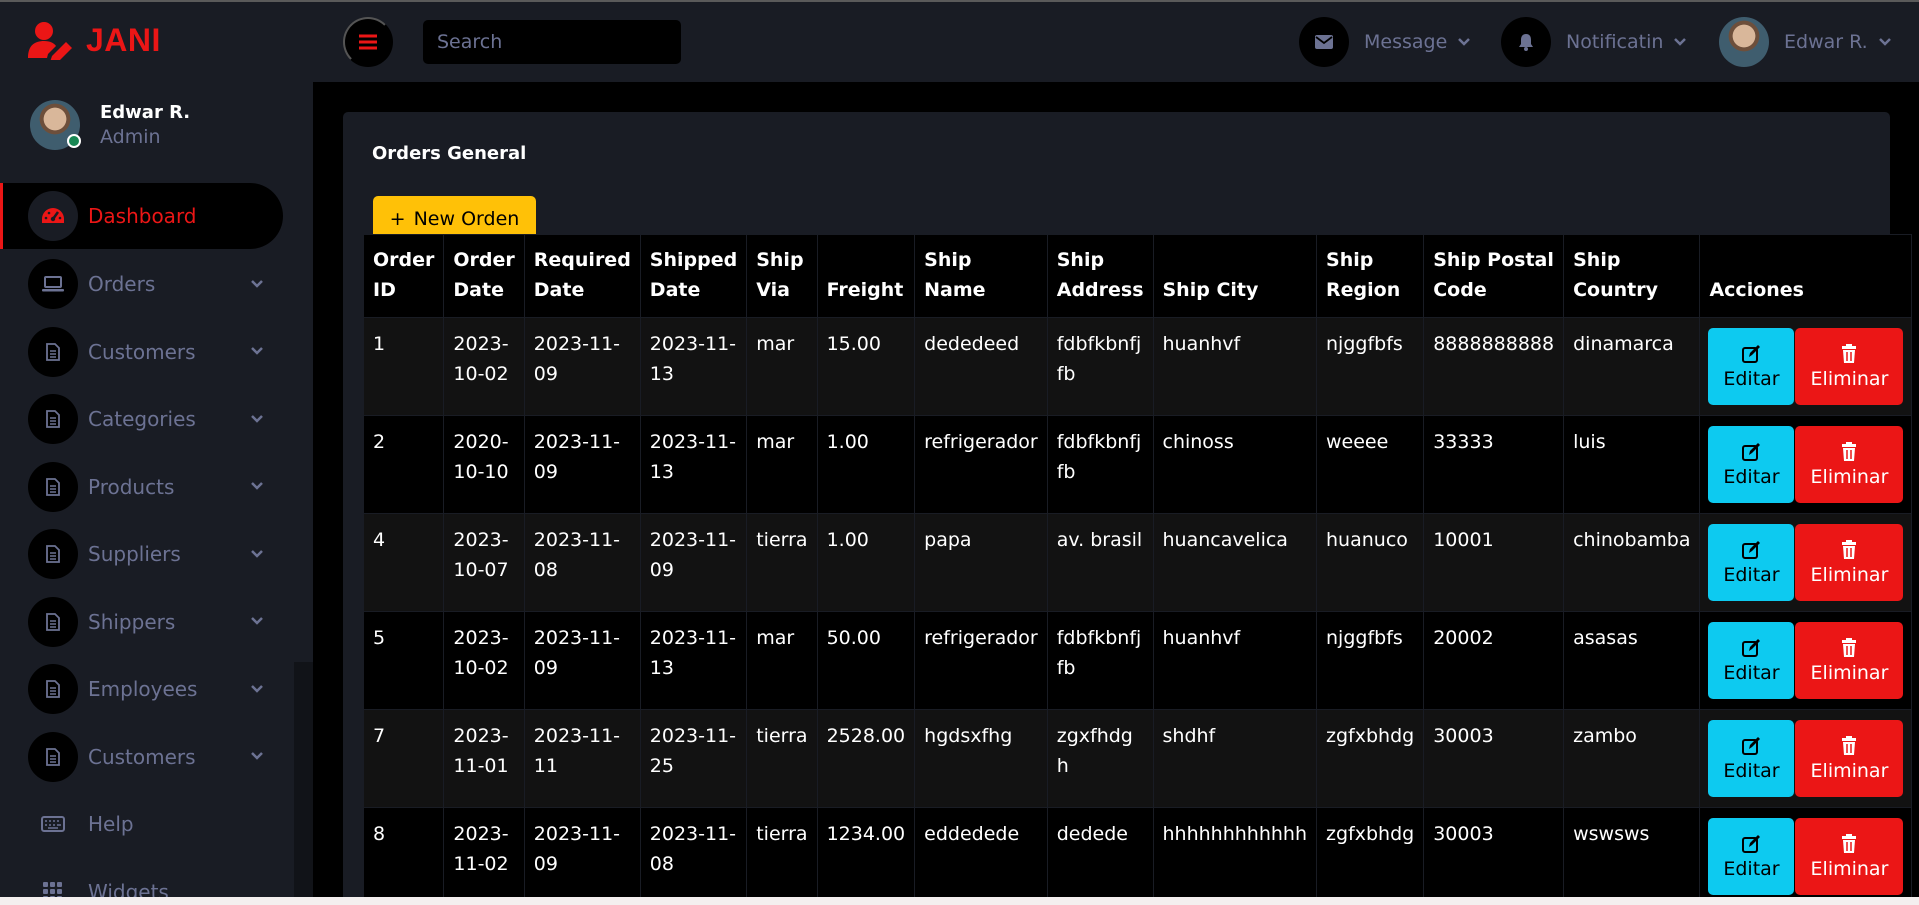  What do you see at coordinates (147, 757) in the screenshot?
I see `sidebar-item-customers-2: Customers` at bounding box center [147, 757].